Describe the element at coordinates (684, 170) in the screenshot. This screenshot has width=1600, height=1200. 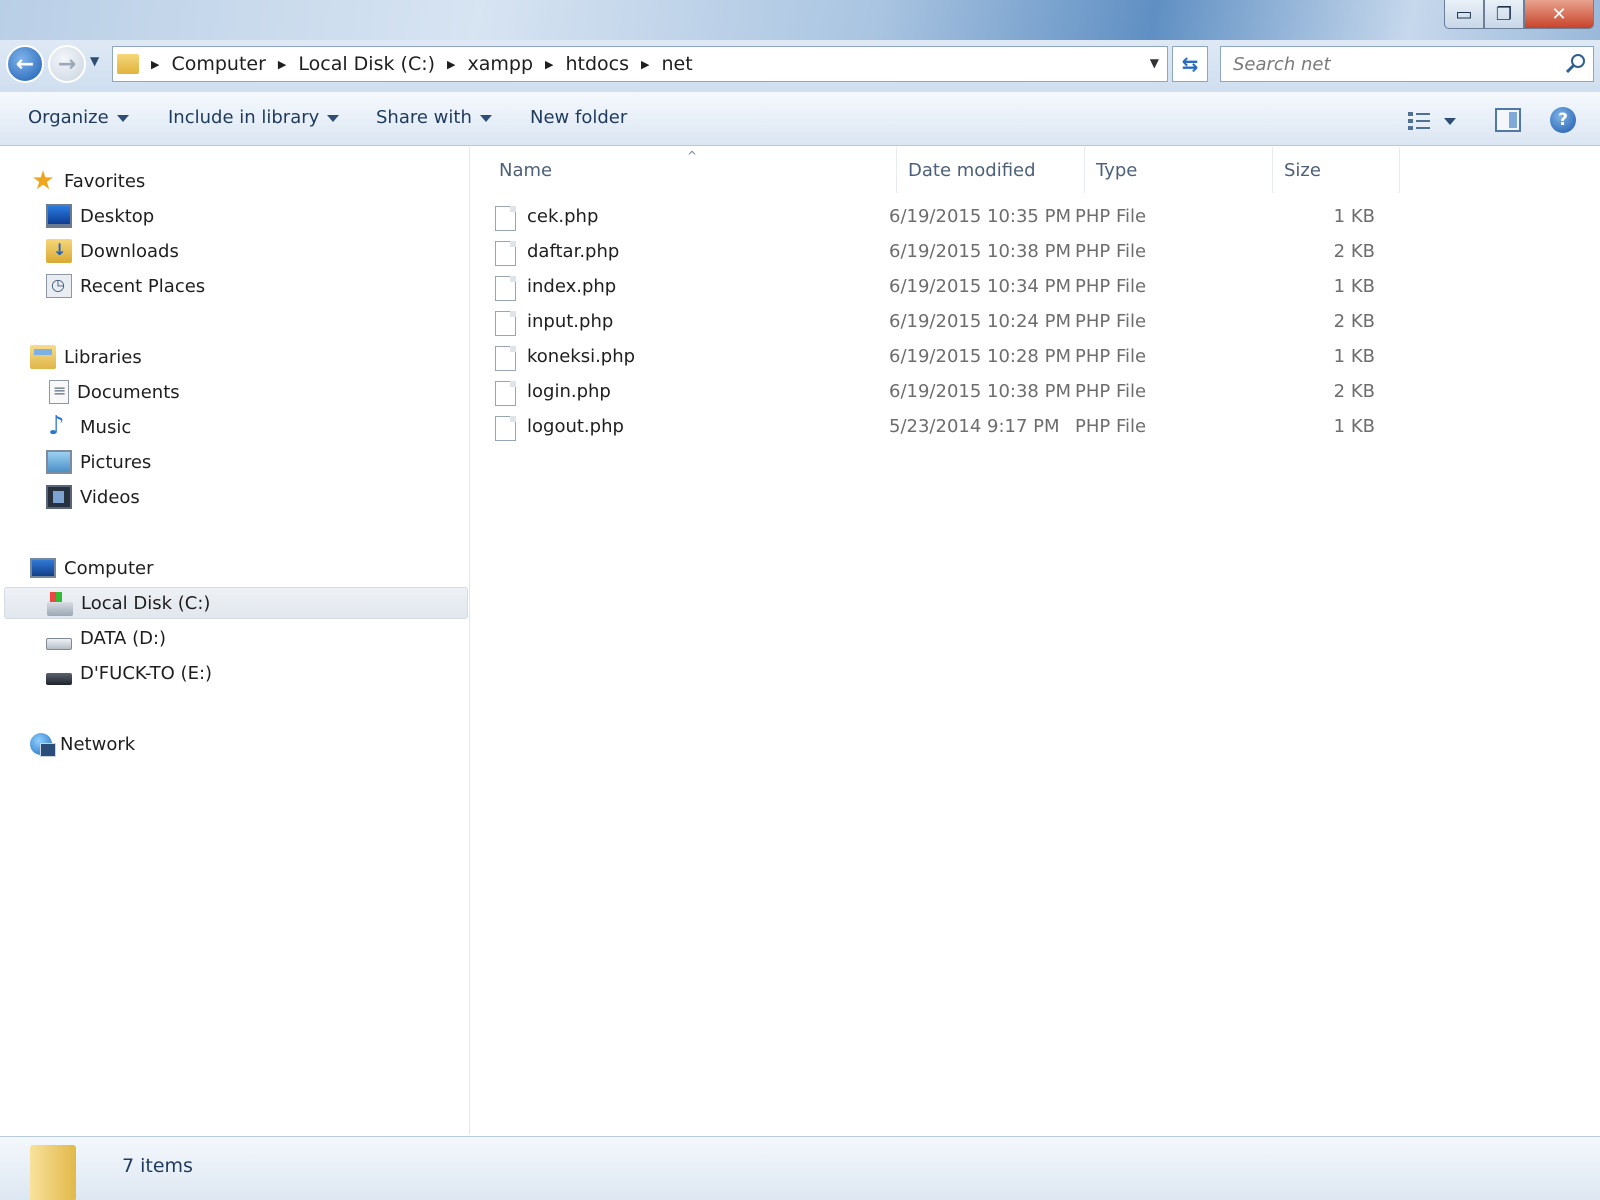
I see `column-header-name: Name ^` at that location.